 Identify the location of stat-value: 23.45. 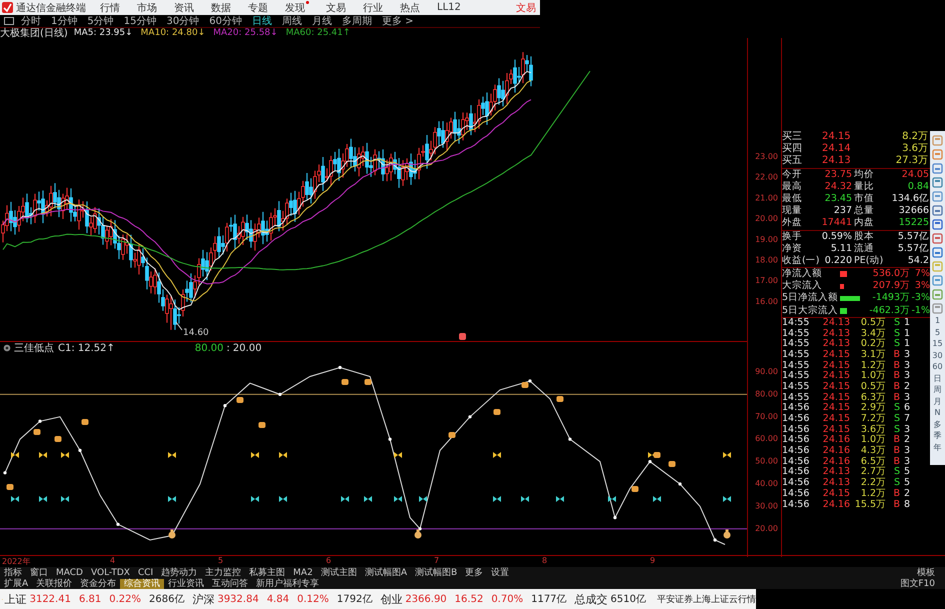
(838, 199).